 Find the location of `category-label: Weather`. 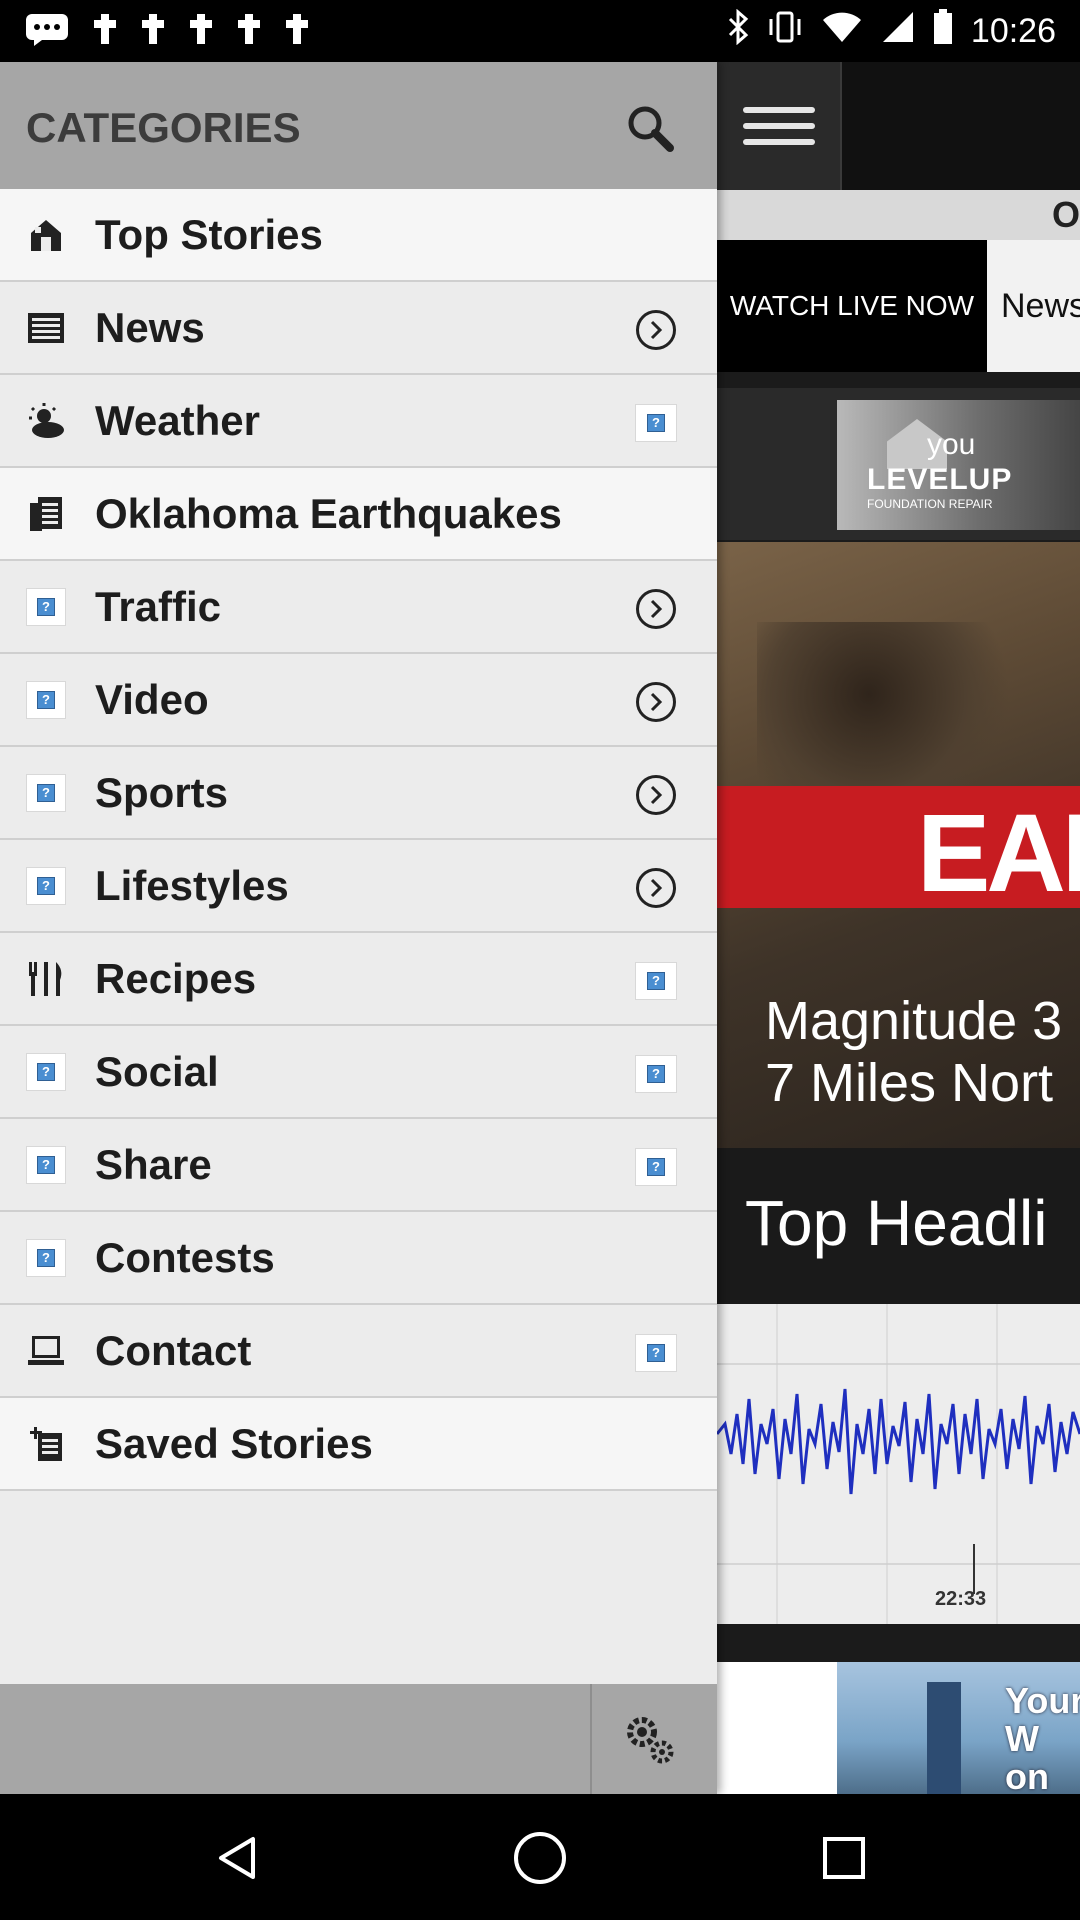

category-label: Weather is located at coordinates (177, 420).